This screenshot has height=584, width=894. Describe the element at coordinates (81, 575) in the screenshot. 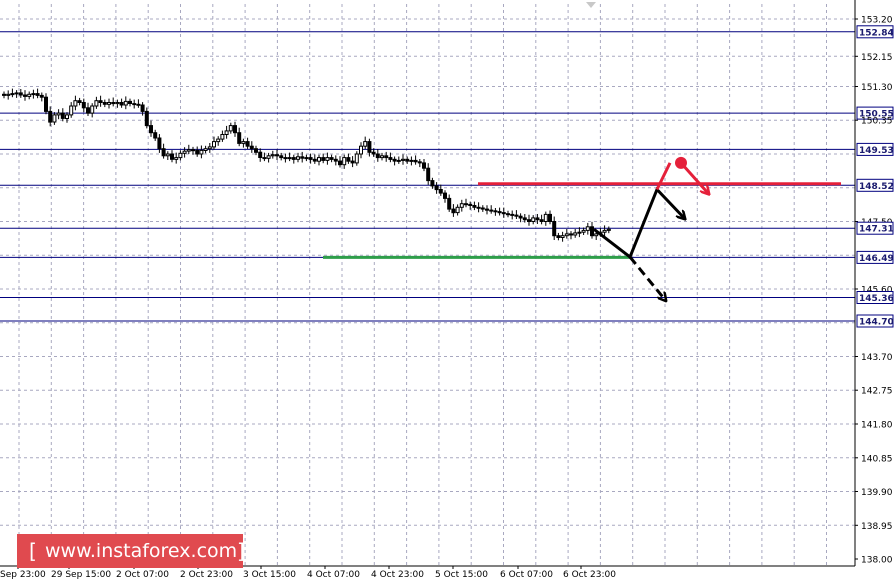

I see `time-tick-label: 29 Sep 15:00` at that location.